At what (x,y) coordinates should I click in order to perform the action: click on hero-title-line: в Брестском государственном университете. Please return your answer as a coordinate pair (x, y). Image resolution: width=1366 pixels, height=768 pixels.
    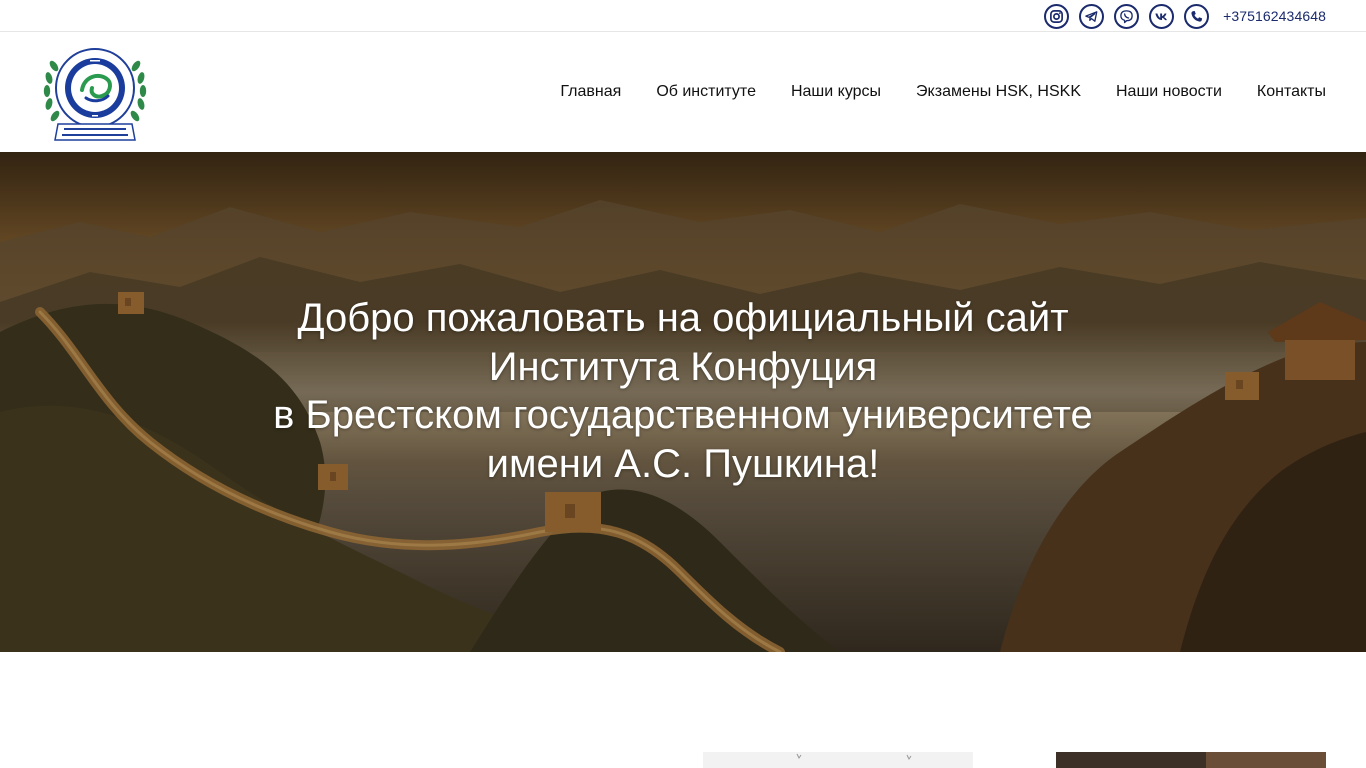
    Looking at the image, I should click on (683, 415).